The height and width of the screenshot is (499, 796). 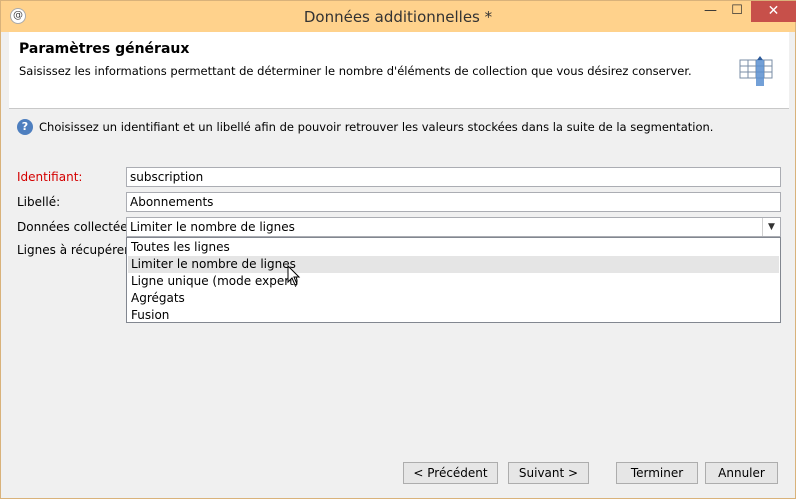 I want to click on dropdown-option-ligne-unique: Ligne unique (mode expert), so click(x=453, y=281).